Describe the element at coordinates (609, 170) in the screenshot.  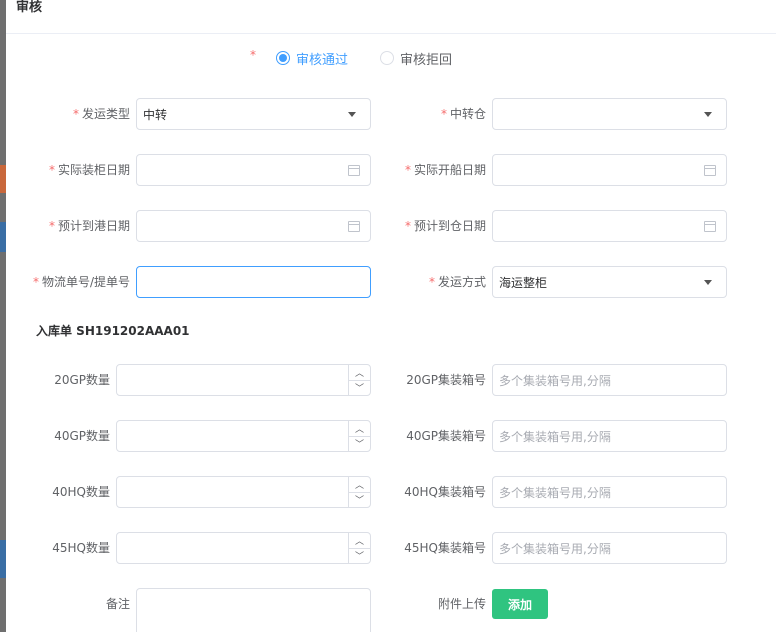
I see `actual-sailing-date-picker` at that location.